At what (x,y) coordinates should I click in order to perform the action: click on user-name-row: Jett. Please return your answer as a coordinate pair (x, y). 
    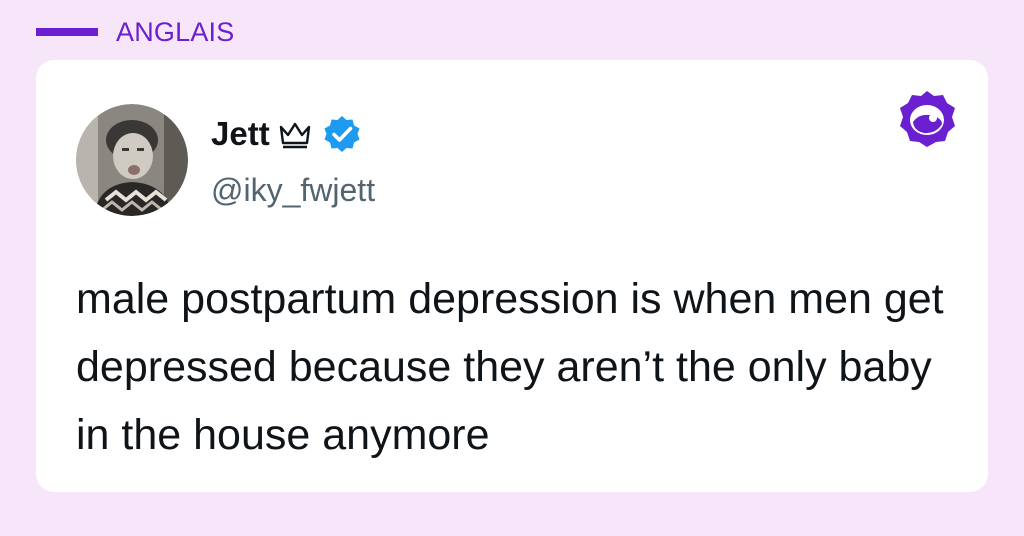
    Looking at the image, I should click on (286, 134).